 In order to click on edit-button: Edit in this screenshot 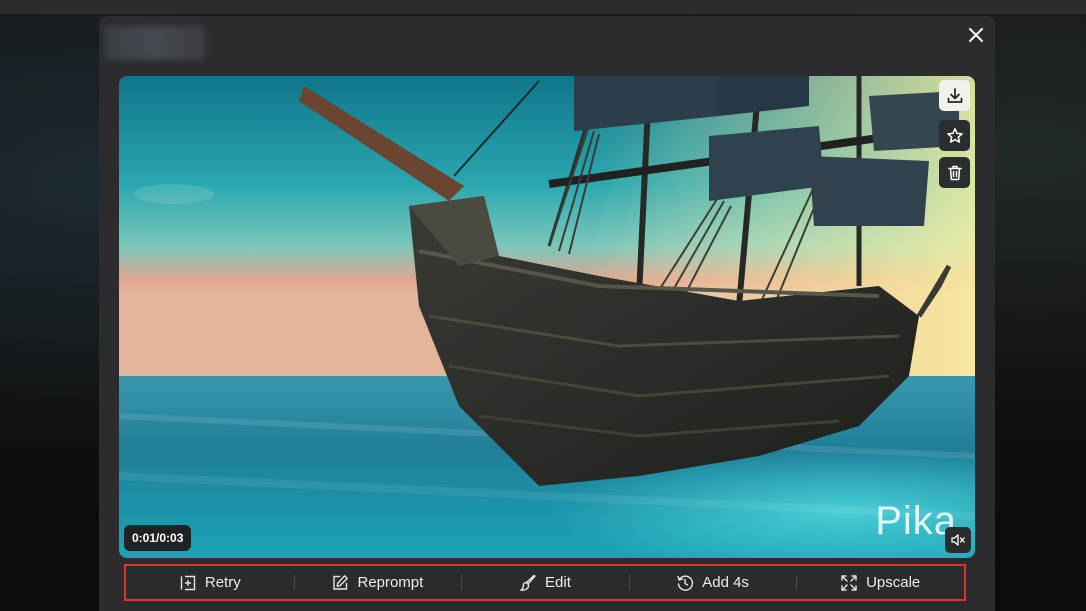, I will do `click(545, 582)`.